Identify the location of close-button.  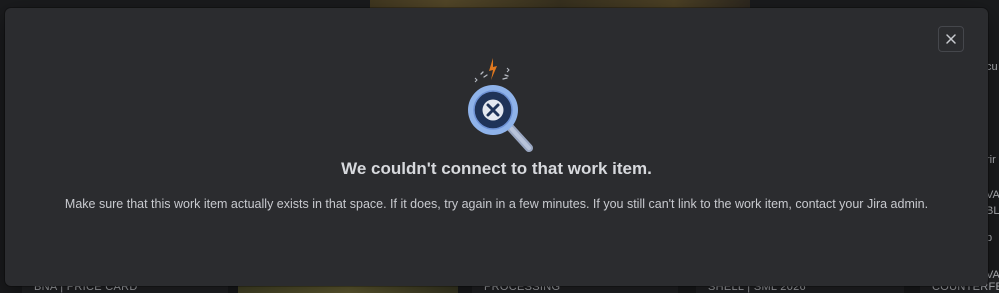
(951, 39).